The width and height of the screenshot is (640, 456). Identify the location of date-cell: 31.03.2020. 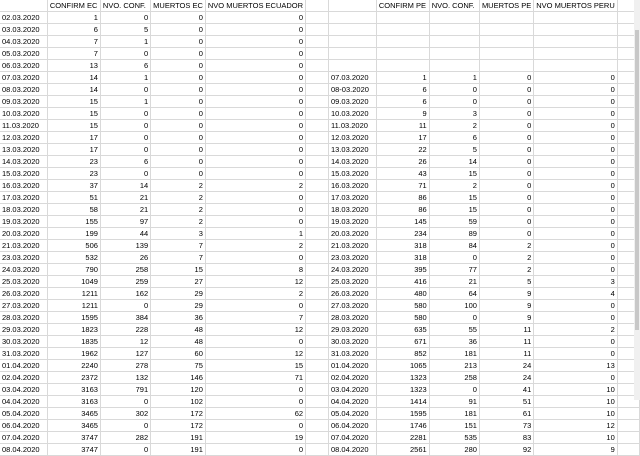
(24, 353).